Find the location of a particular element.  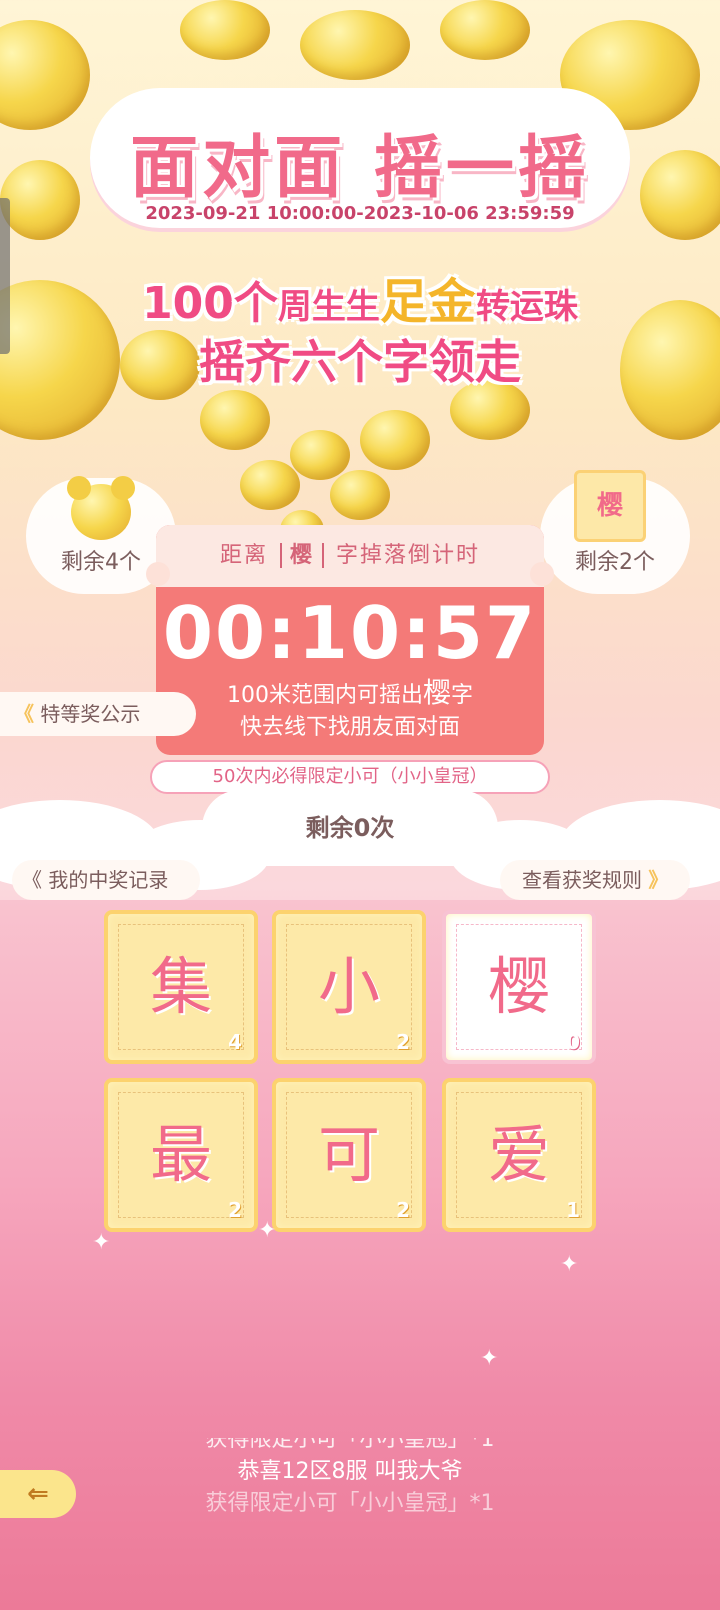

promo-number: 100 is located at coordinates (188, 303).